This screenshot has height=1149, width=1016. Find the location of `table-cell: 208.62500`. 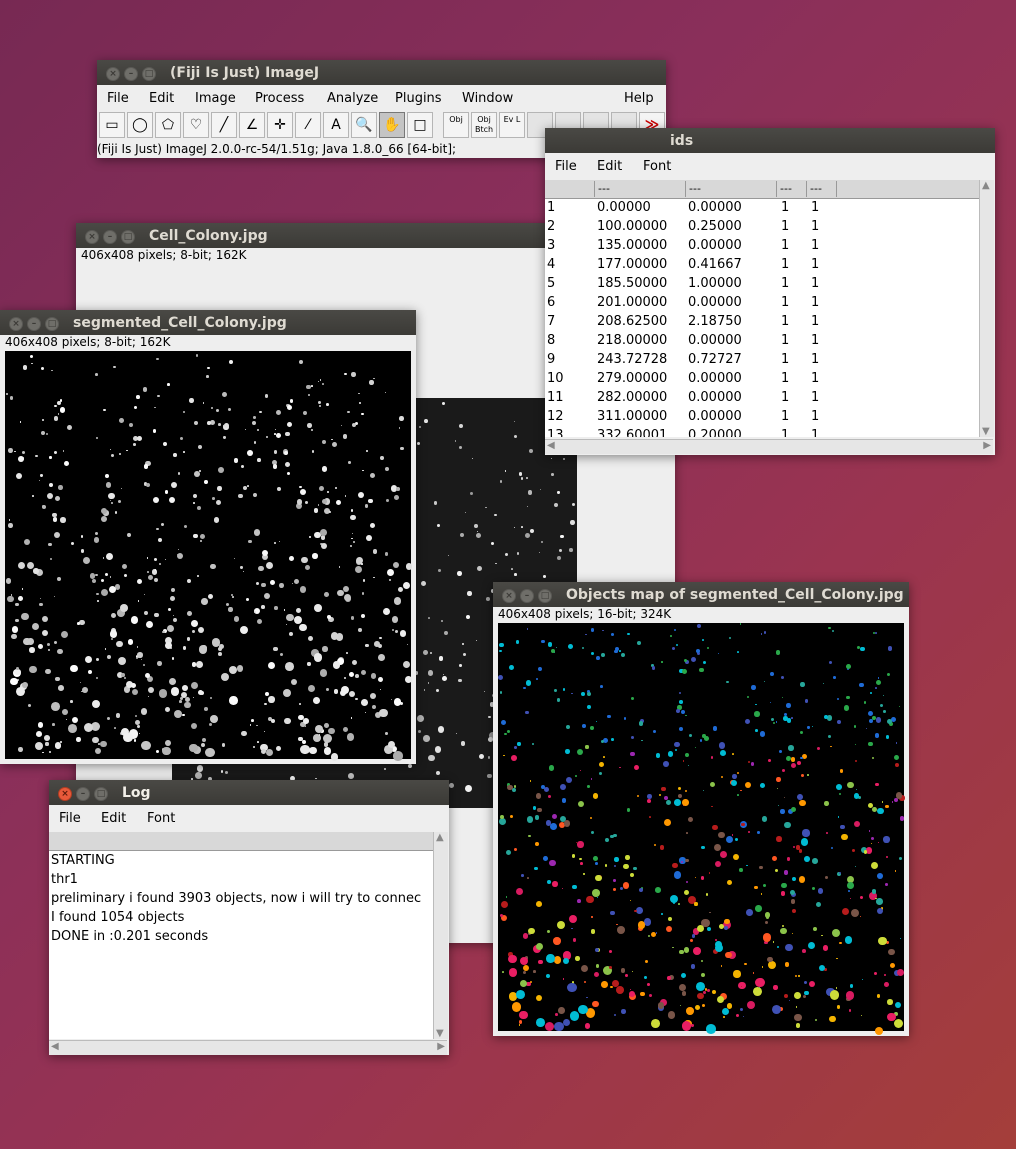

table-cell: 208.62500 is located at coordinates (632, 321).